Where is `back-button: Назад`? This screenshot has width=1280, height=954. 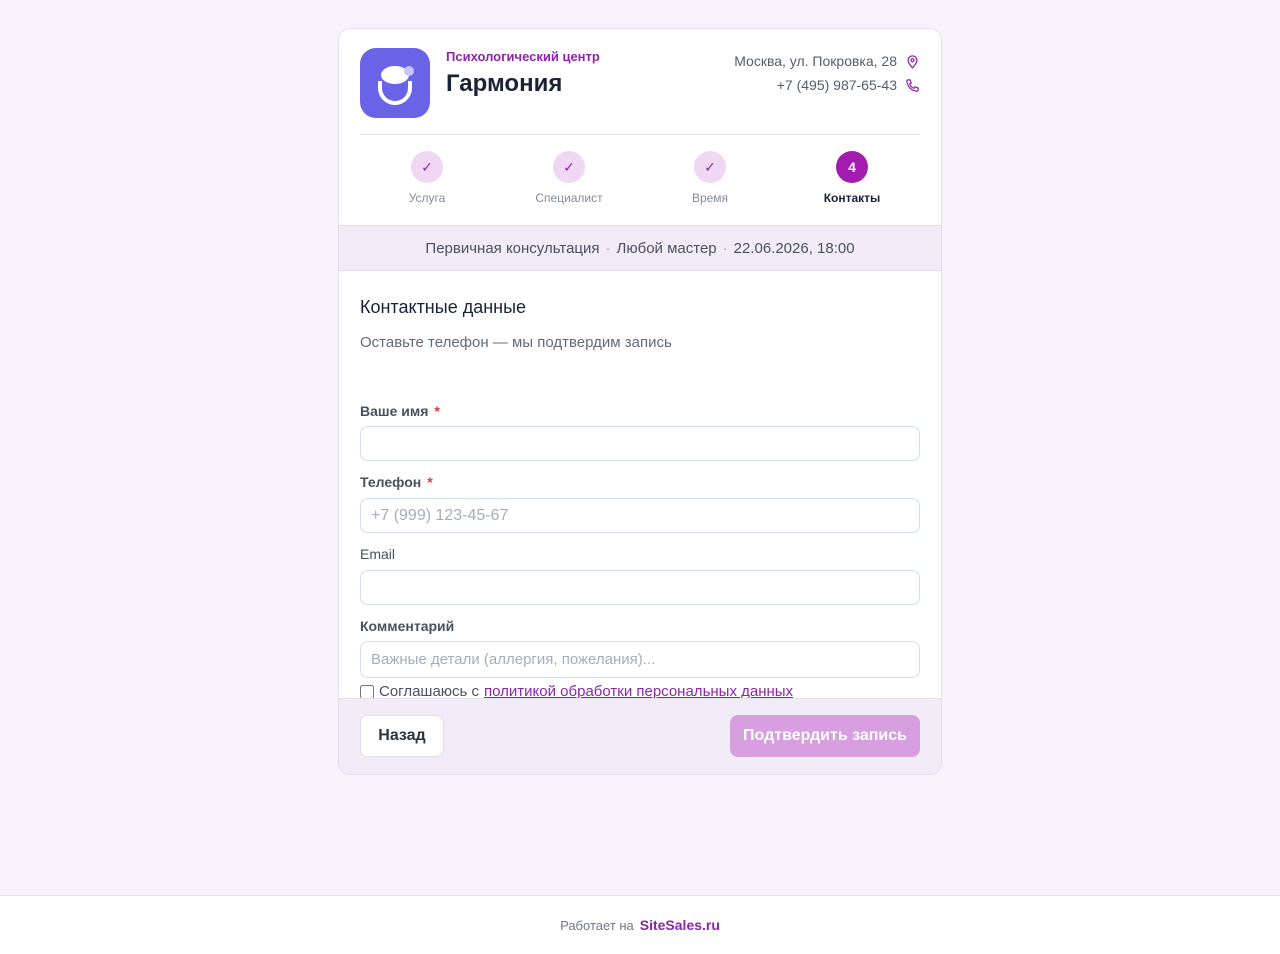 back-button: Назад is located at coordinates (402, 736).